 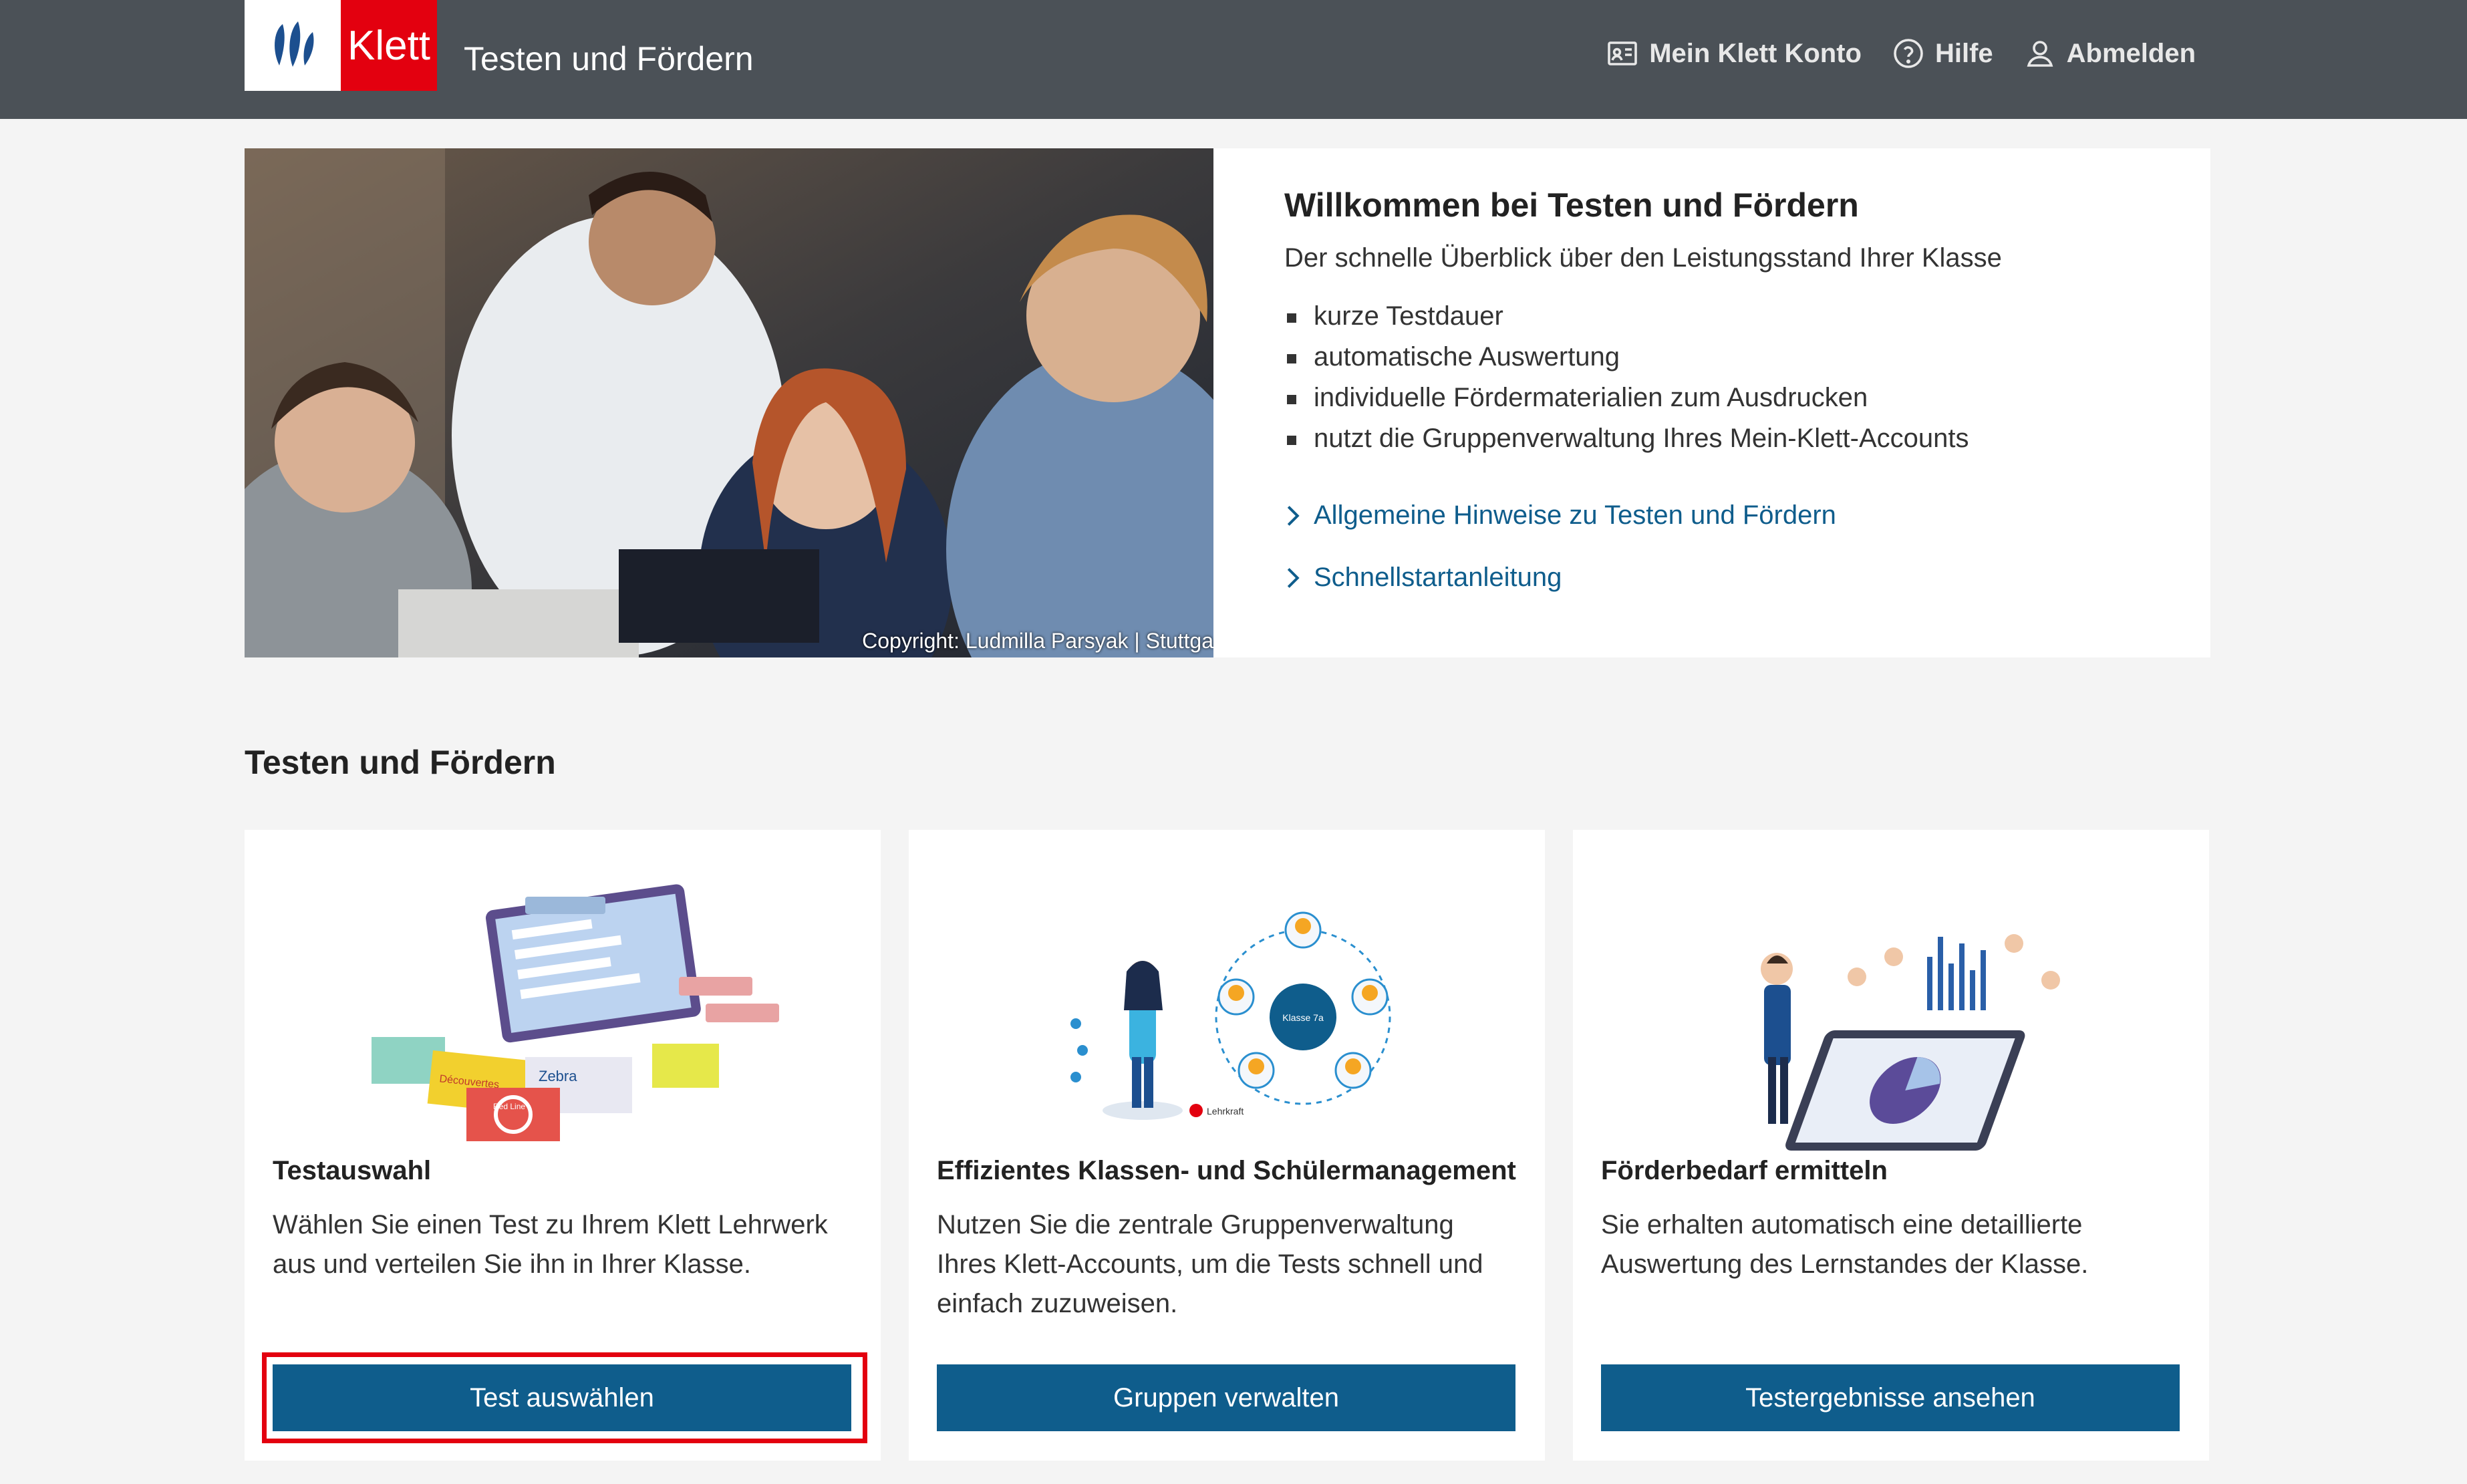 I want to click on testergebnisse-ansehen-button: Testergebnisse ansehen, so click(x=1890, y=1398).